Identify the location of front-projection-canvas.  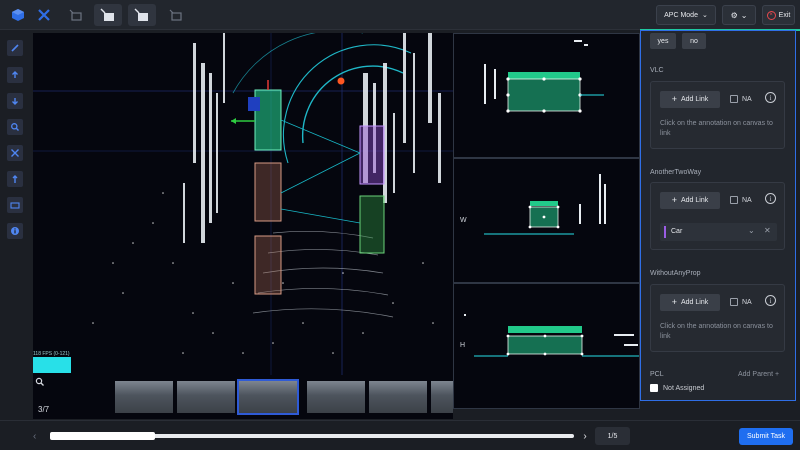
(547, 346).